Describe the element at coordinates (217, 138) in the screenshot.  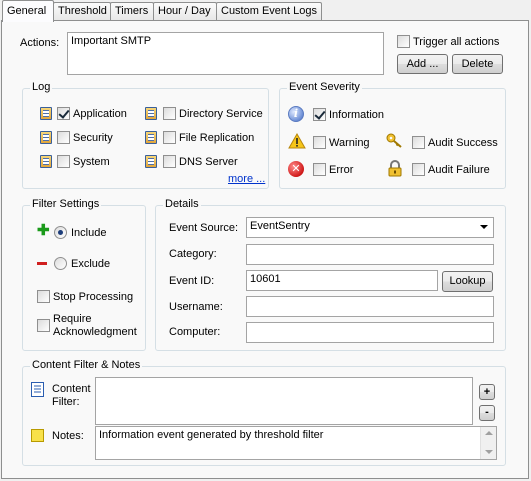
I see `file-replication-label: File Replication` at that location.